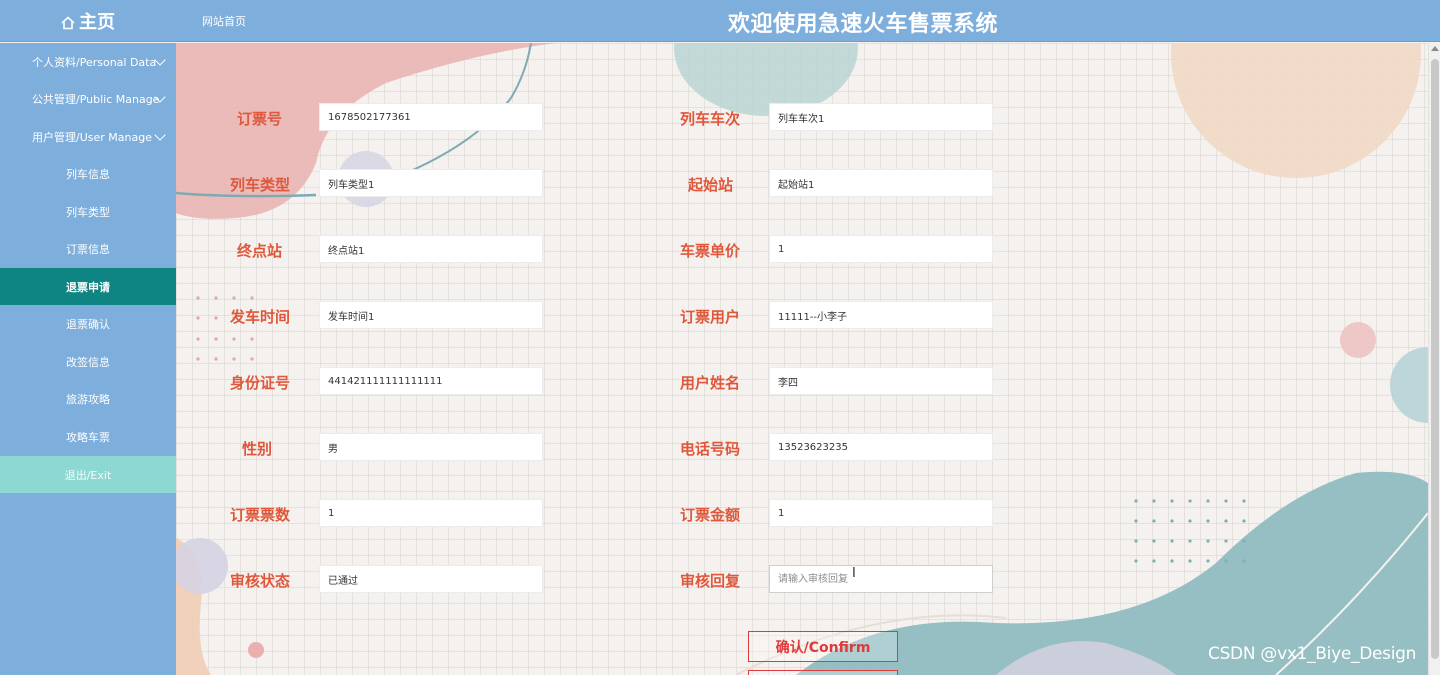  I want to click on label-phone: 电话号码, so click(709, 449).